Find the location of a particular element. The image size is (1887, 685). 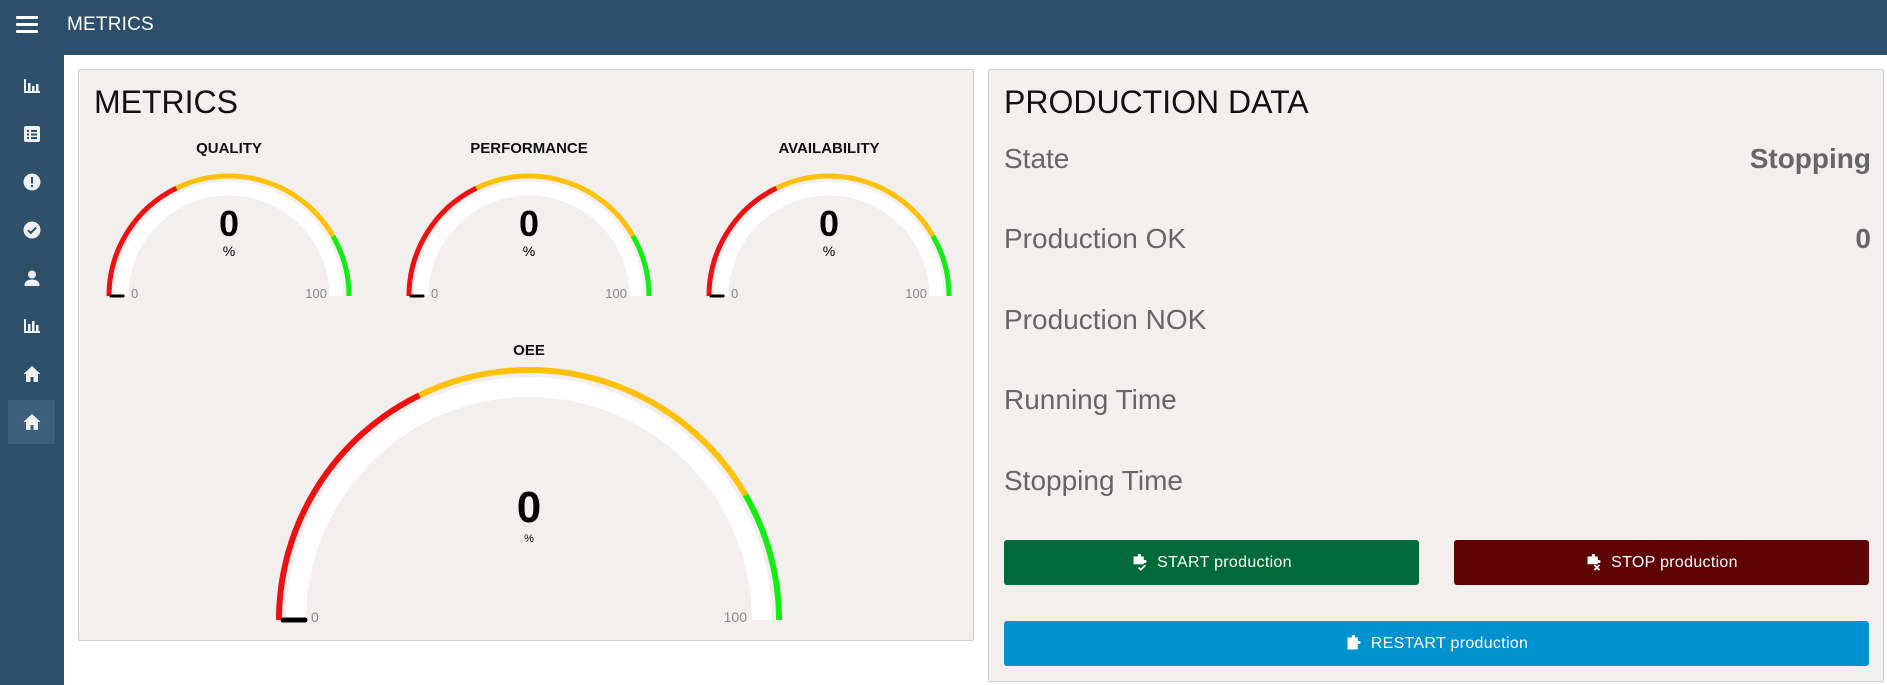

check-circle-icon is located at coordinates (31, 230).